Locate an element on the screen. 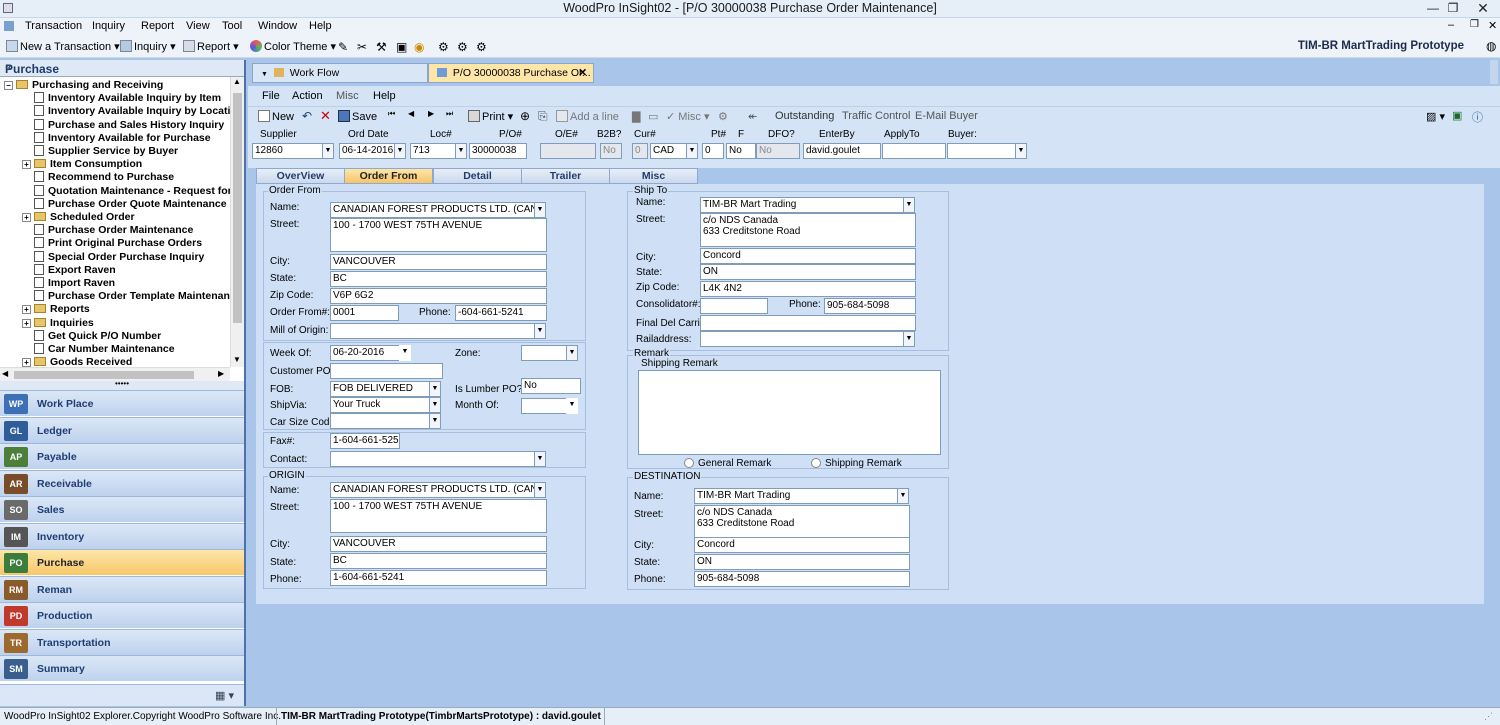 The image size is (1500, 725). export-icon: ▣ is located at coordinates (1457, 115).